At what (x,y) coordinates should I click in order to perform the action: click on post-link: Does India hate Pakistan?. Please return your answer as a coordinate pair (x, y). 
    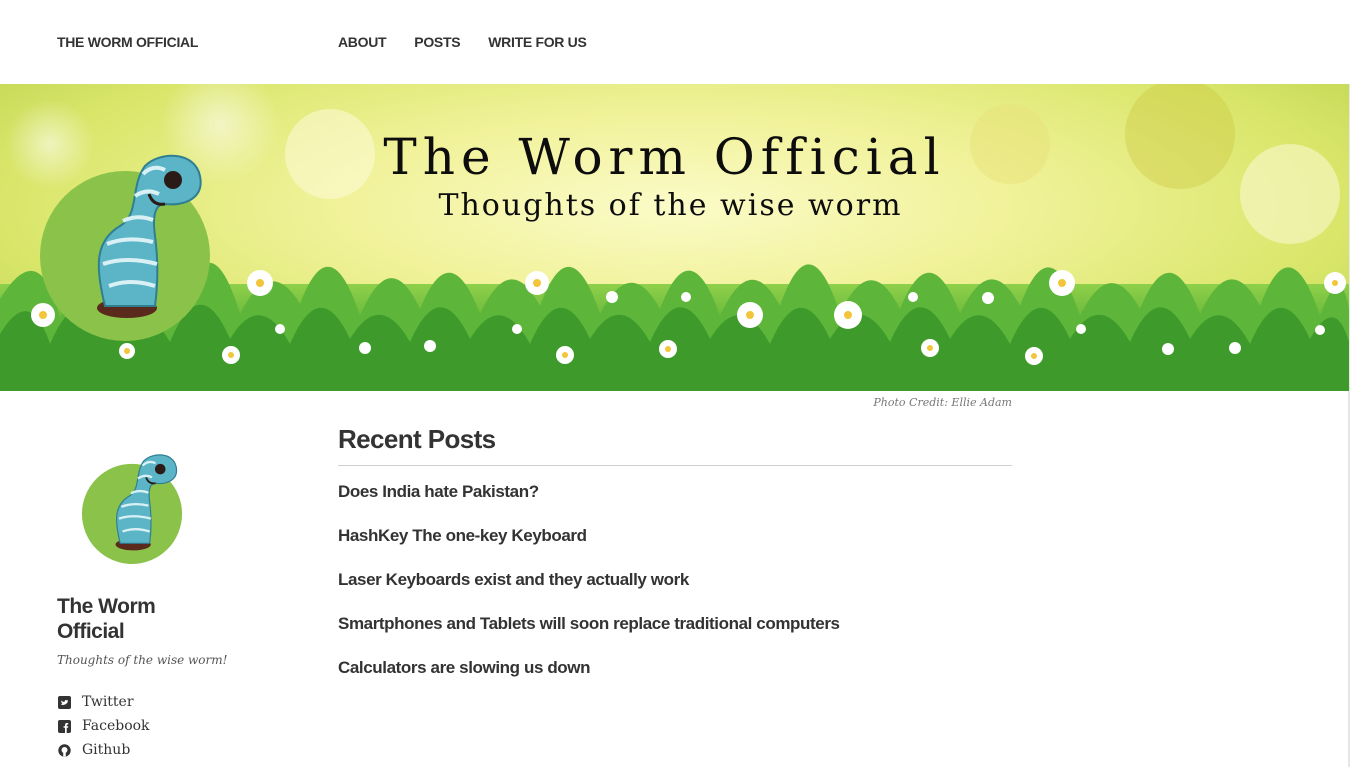
    Looking at the image, I should click on (438, 491).